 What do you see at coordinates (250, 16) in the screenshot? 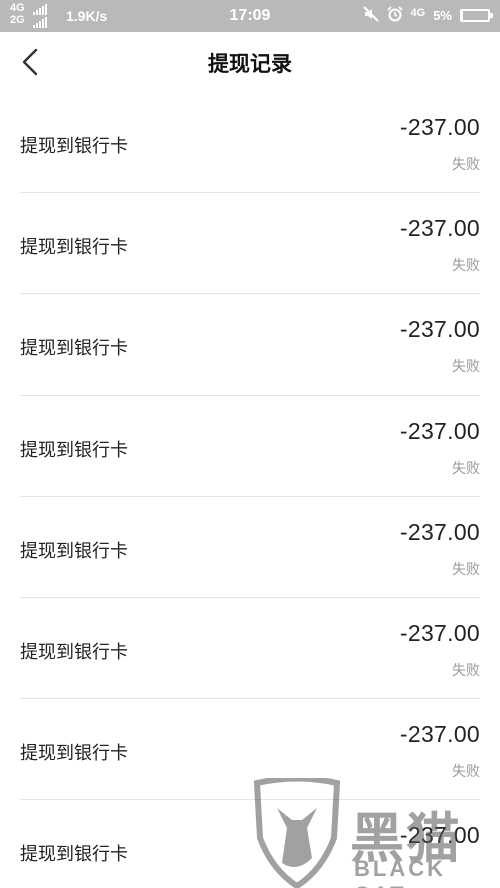
I see `status-bar: 4G 2G 1.9K/s 17:09 4G 5%` at bounding box center [250, 16].